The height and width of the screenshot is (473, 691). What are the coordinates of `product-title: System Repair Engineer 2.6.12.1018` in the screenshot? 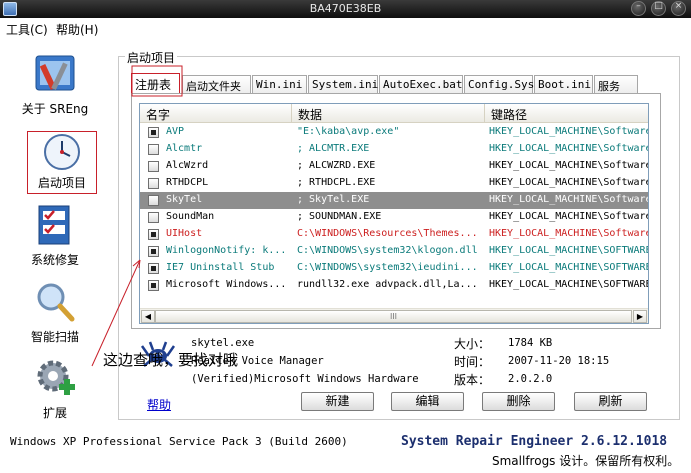 It's located at (534, 441).